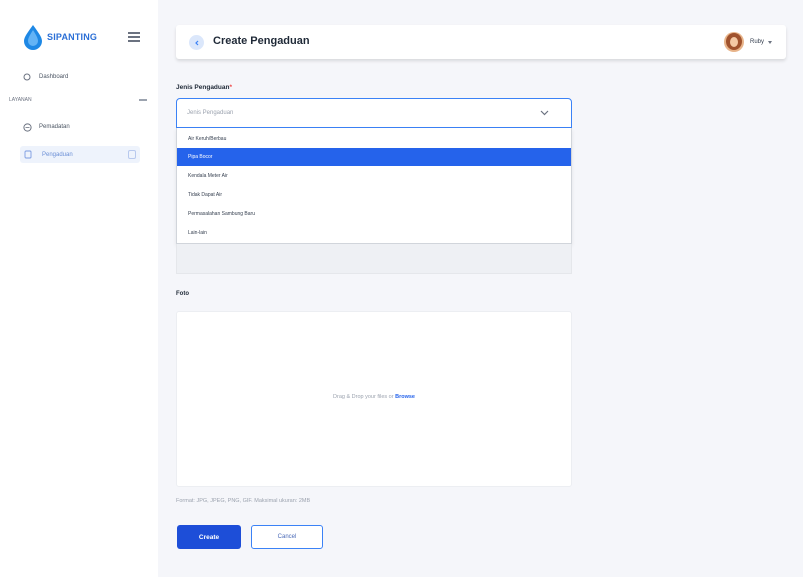 Image resolution: width=803 pixels, height=577 pixels. I want to click on option-pipa-bocor: Pipa Bocor, so click(374, 157).